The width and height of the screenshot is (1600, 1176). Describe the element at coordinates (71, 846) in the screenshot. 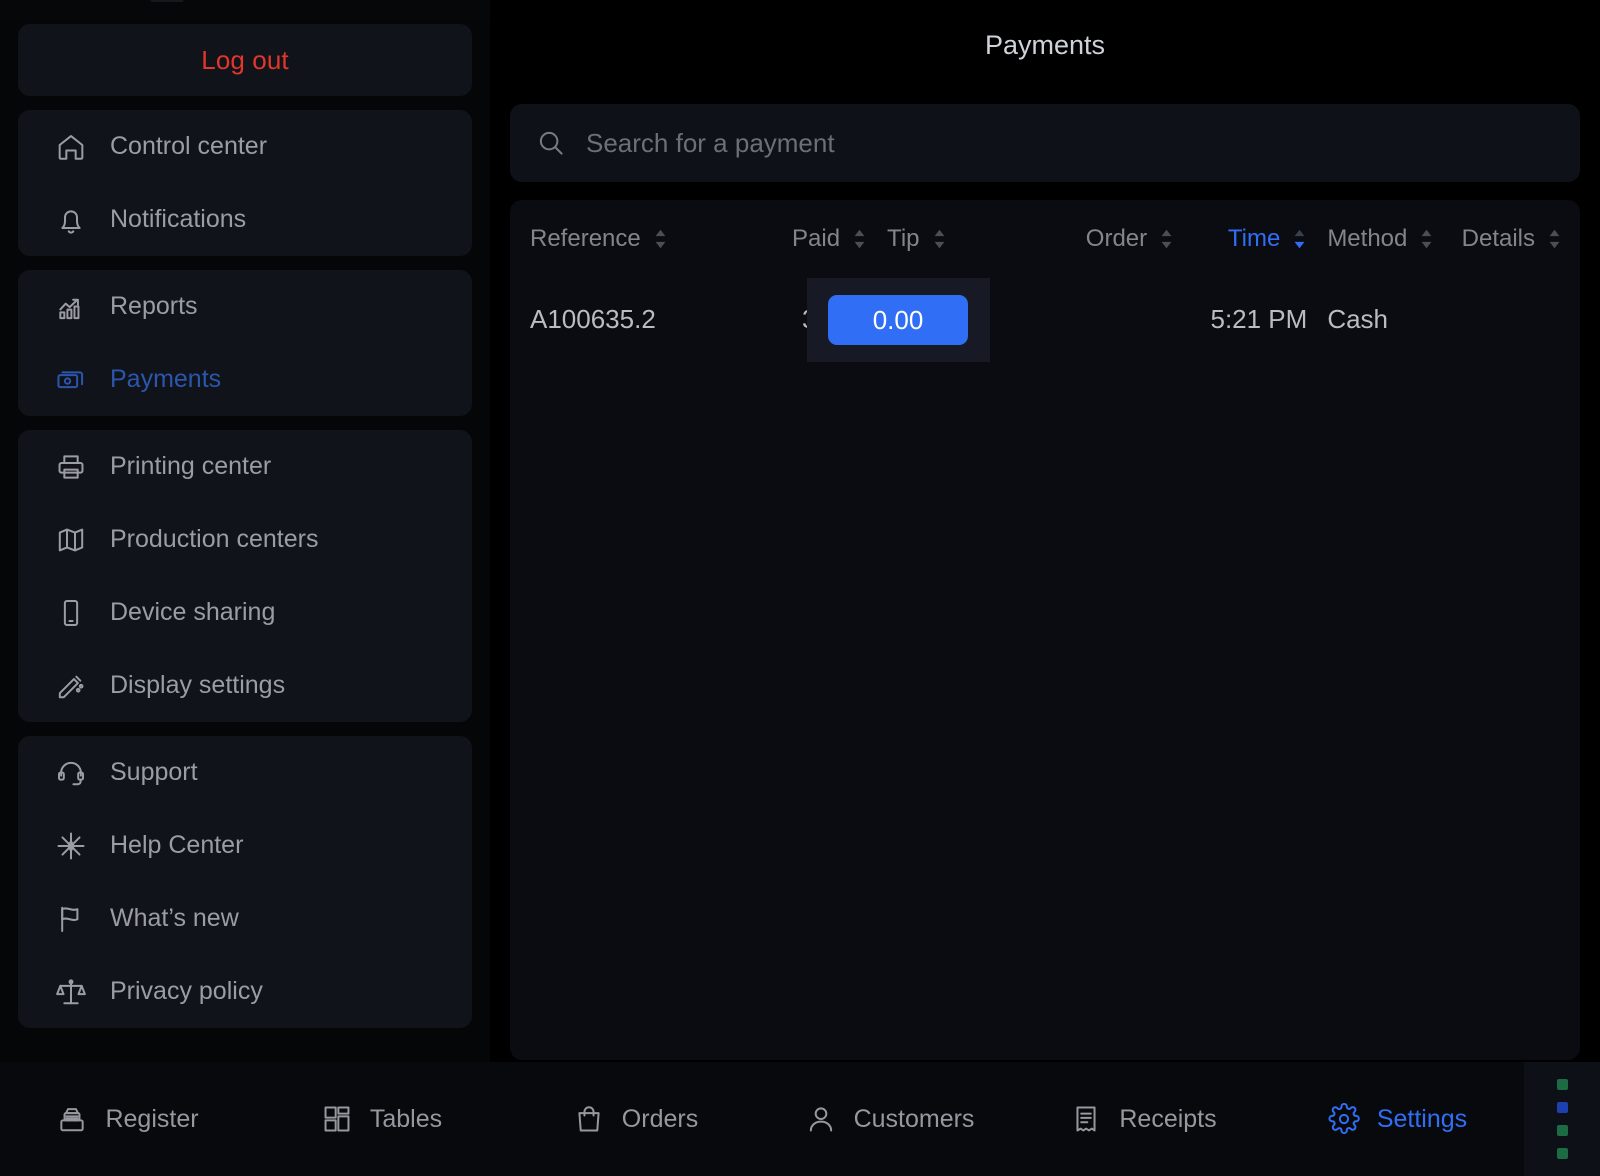

I see `sparkle-icon` at that location.